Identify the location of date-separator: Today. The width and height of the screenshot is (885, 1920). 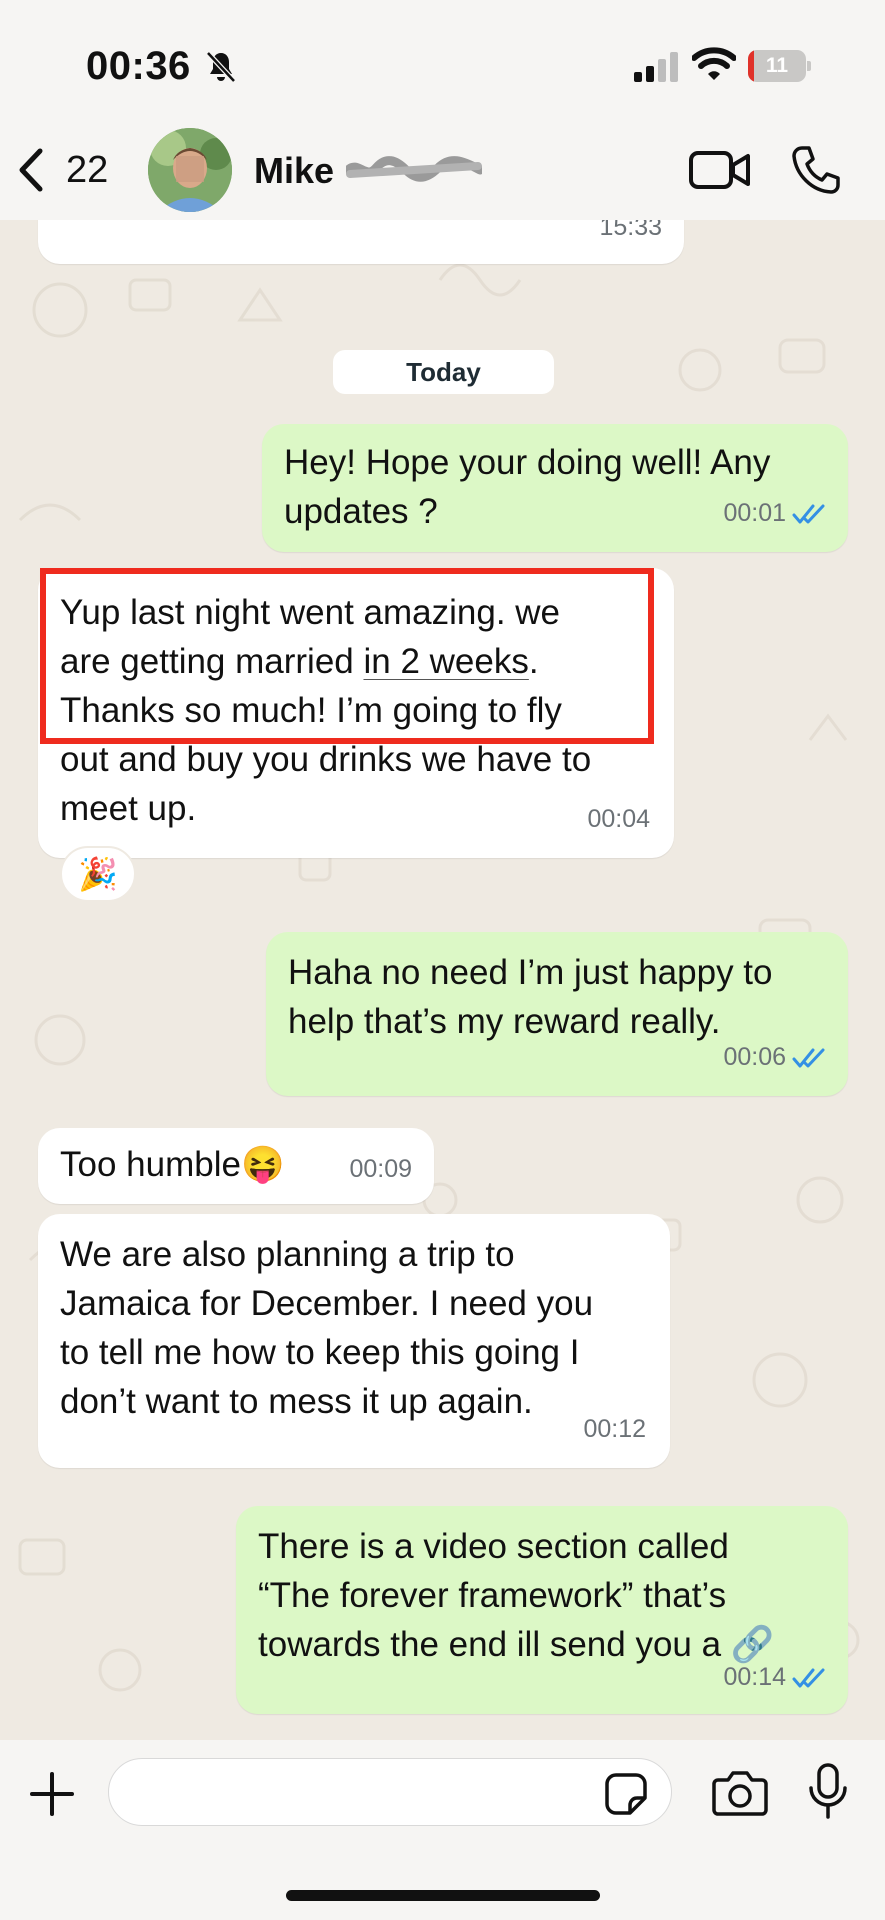
(443, 372).